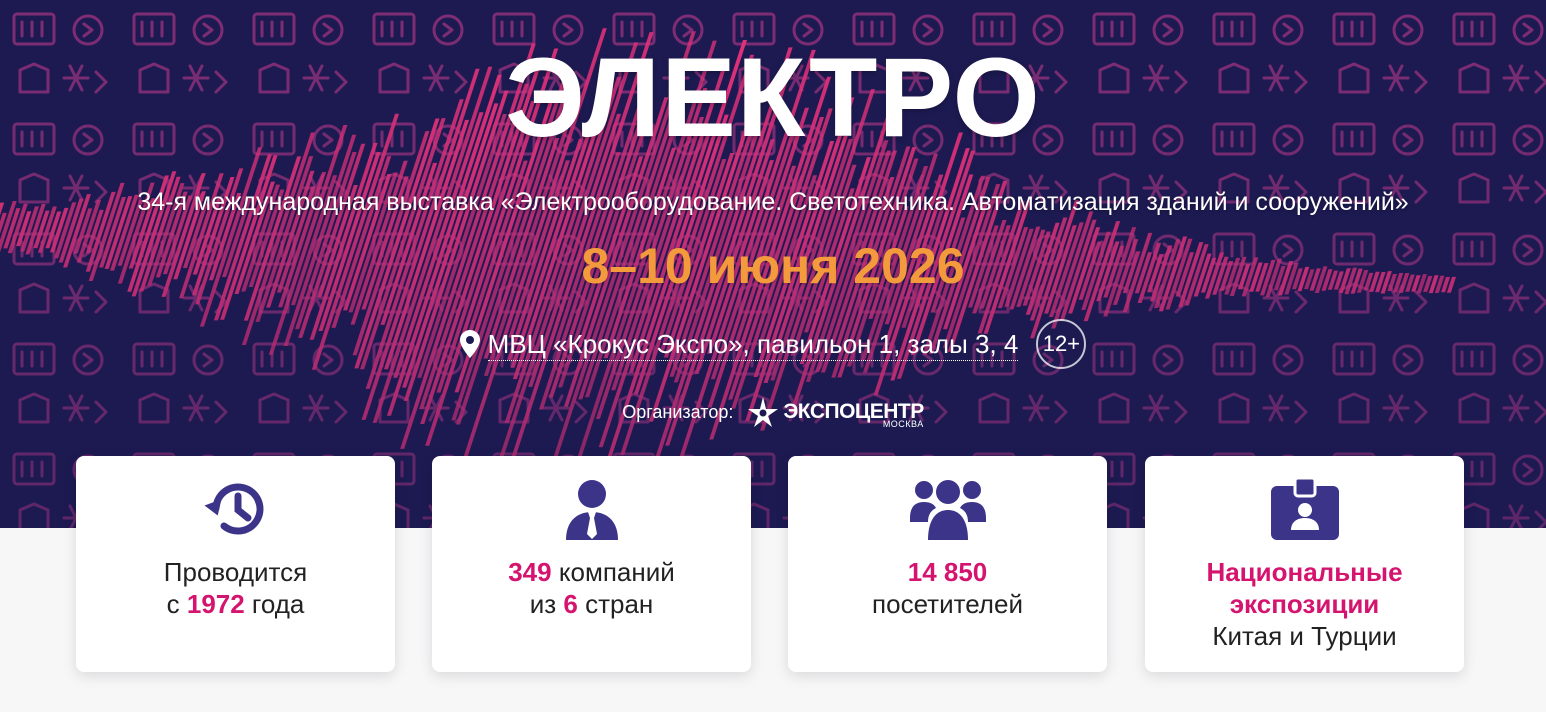  I want to click on stat-value: 6, so click(570, 604).